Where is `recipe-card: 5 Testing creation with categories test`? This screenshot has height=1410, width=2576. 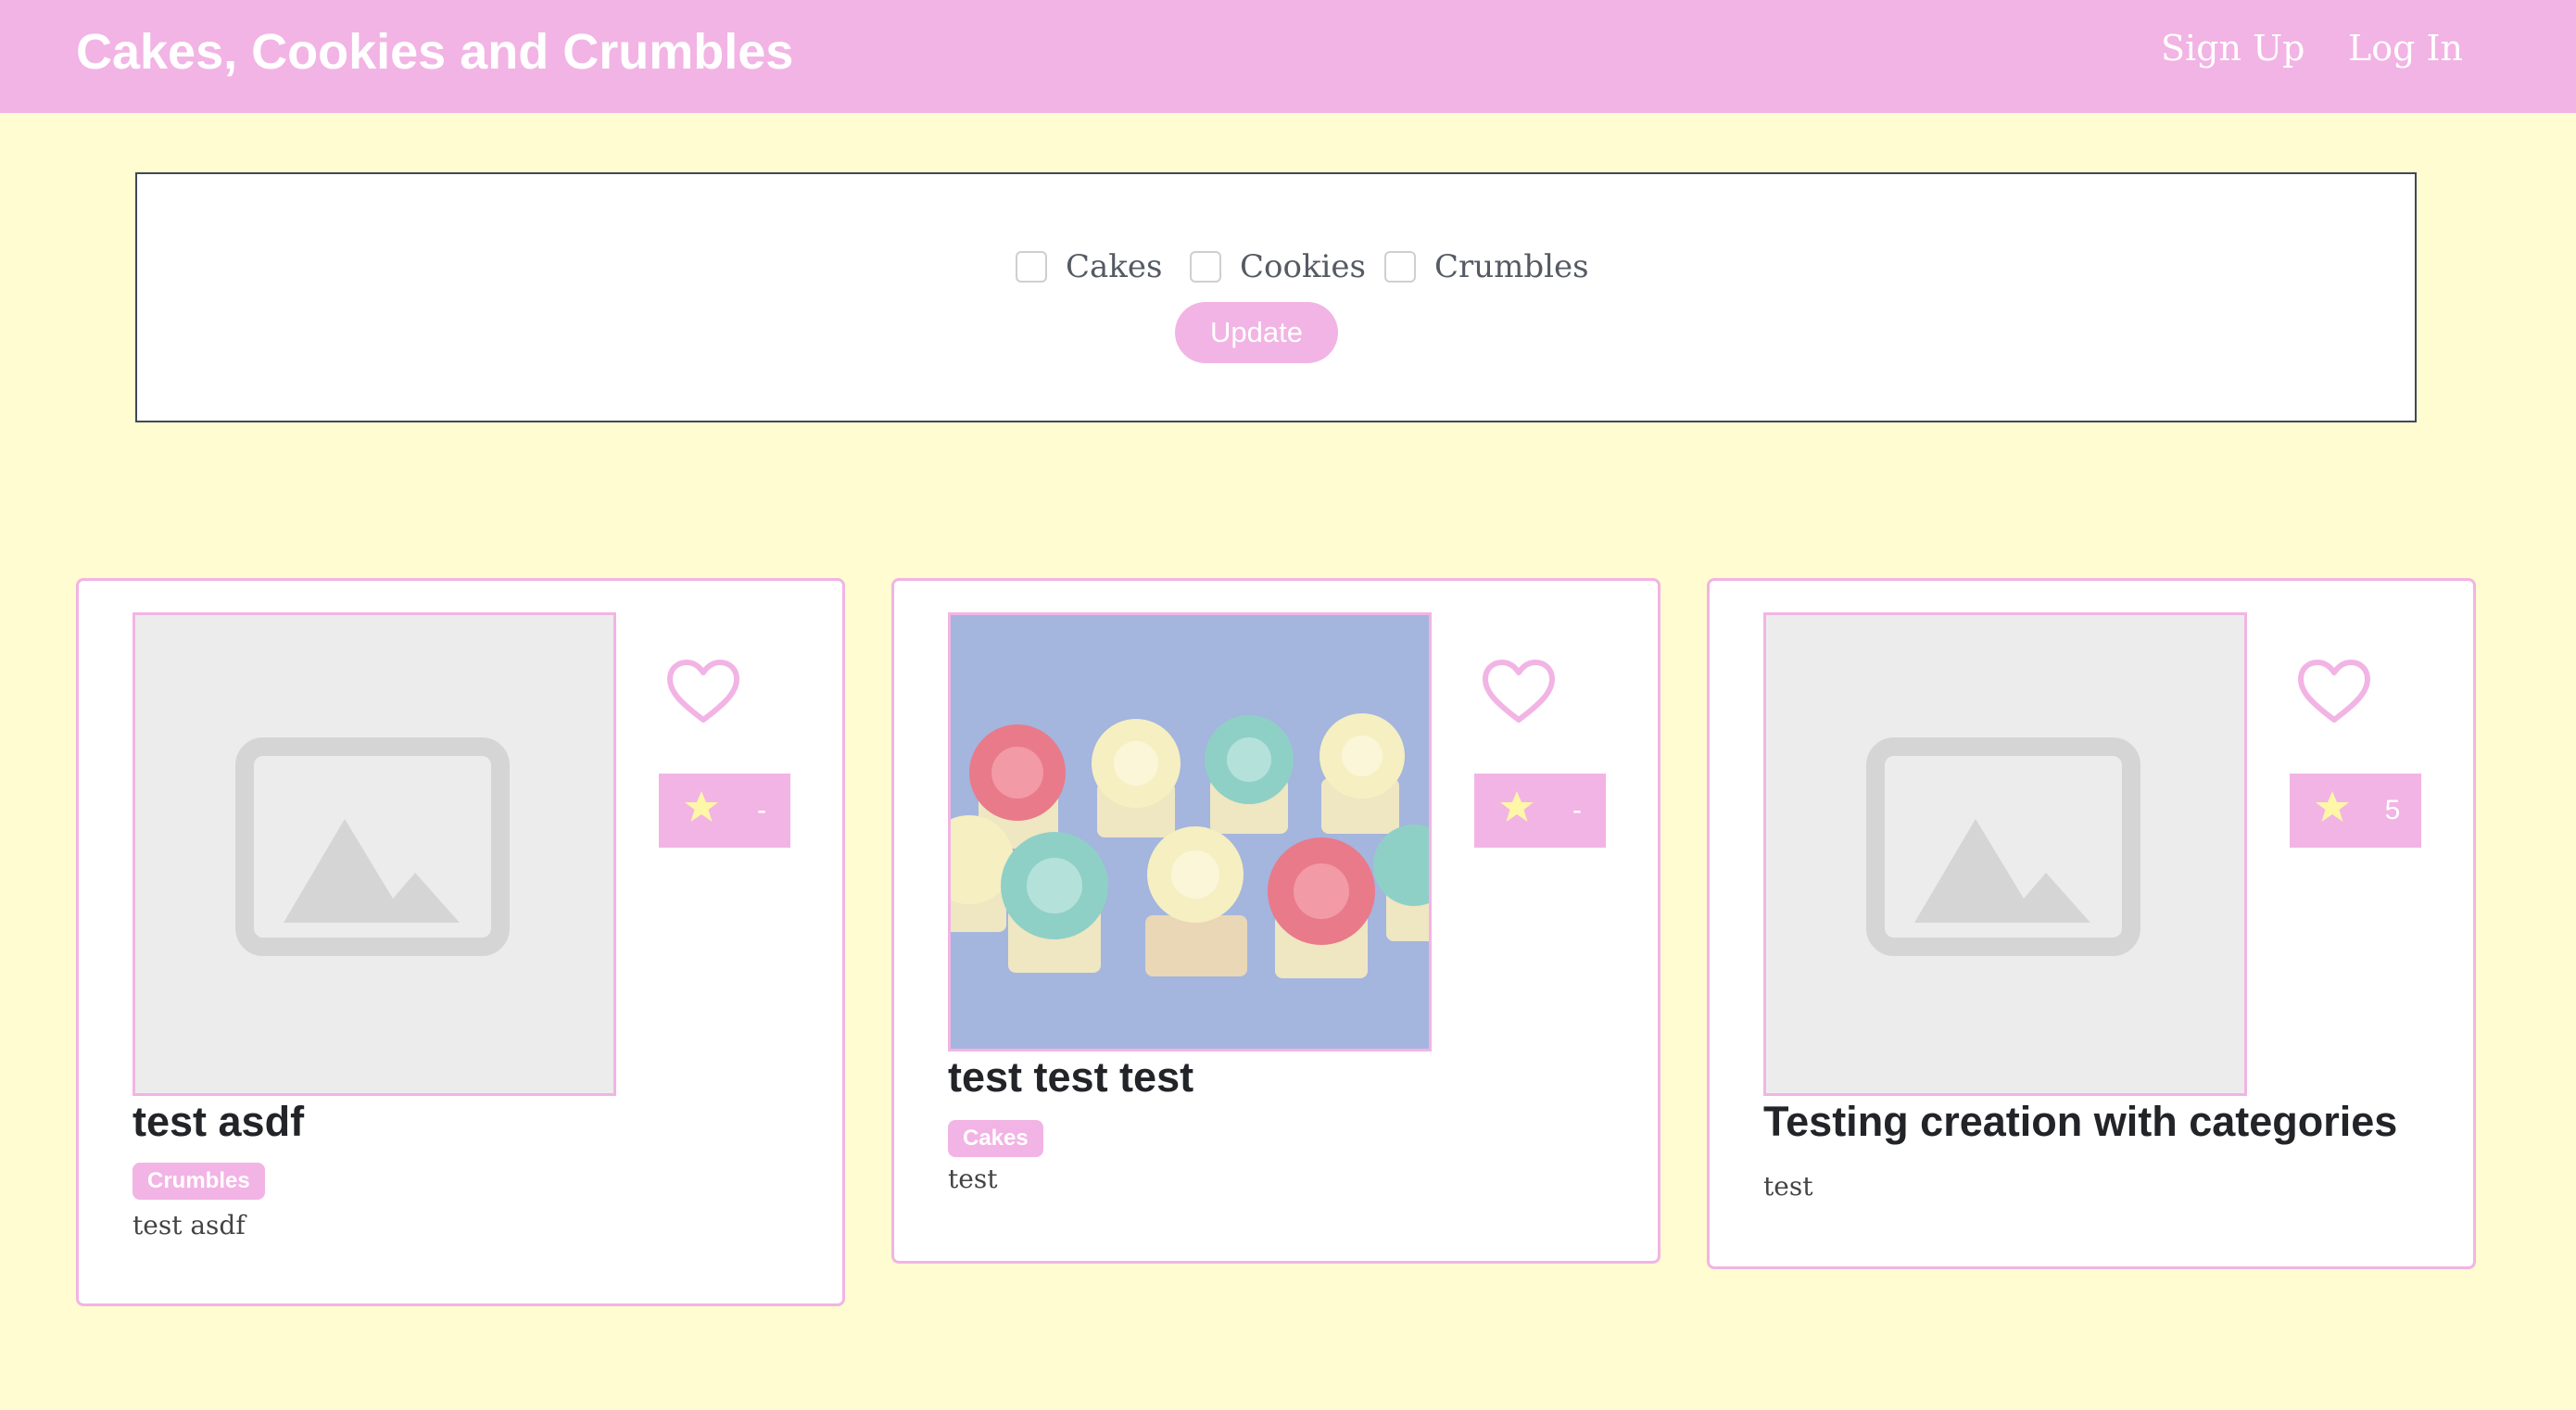
recipe-card: 5 Testing creation with categories test is located at coordinates (2091, 923).